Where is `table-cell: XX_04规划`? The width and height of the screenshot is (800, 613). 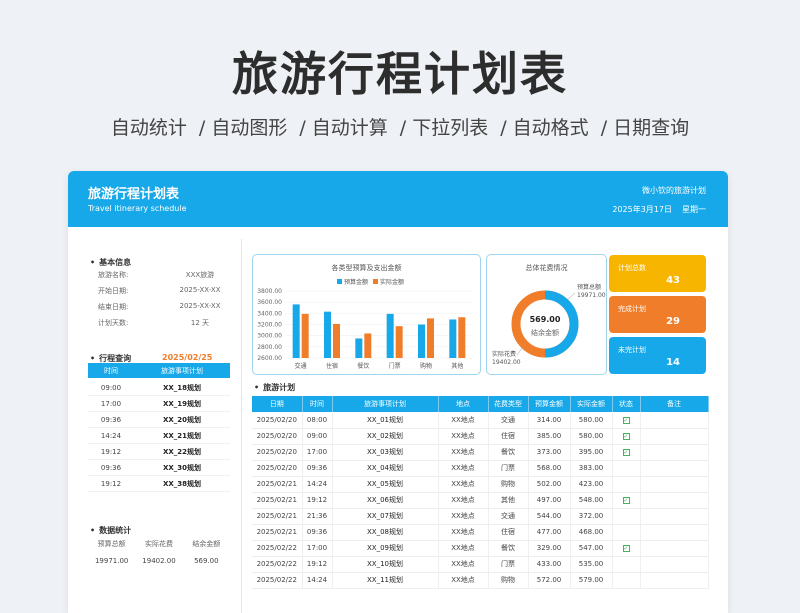
table-cell: XX_04规划 is located at coordinates (385, 468).